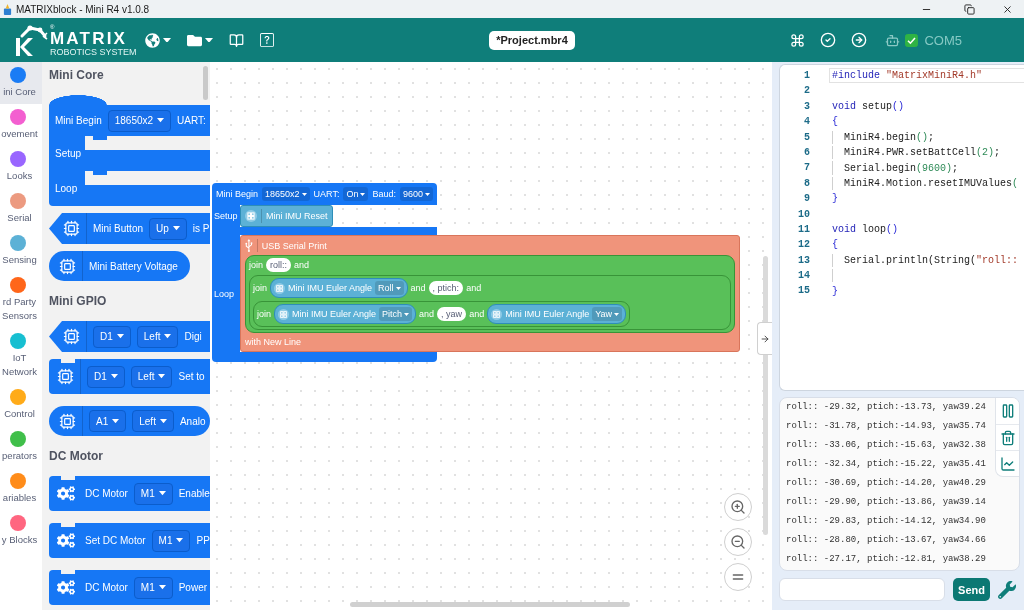 This screenshot has width=1024, height=610. Describe the element at coordinates (129, 587) in the screenshot. I see `statement-block: DC Motor M1 Power` at that location.